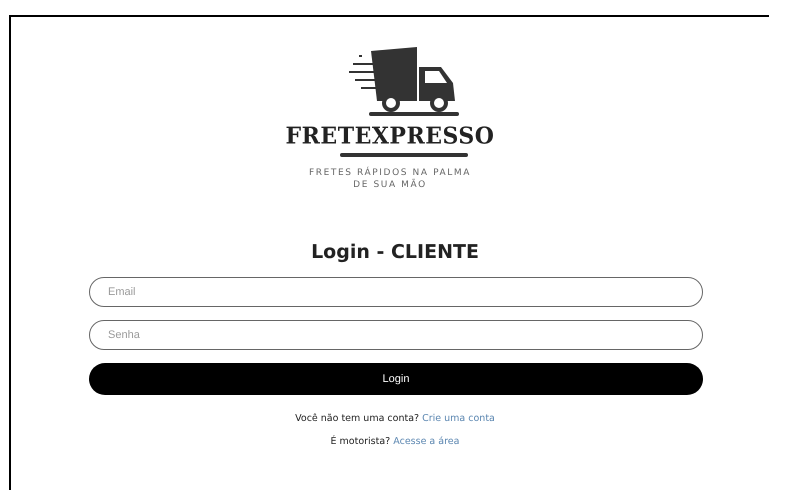  What do you see at coordinates (404, 81) in the screenshot?
I see `truck-icon` at bounding box center [404, 81].